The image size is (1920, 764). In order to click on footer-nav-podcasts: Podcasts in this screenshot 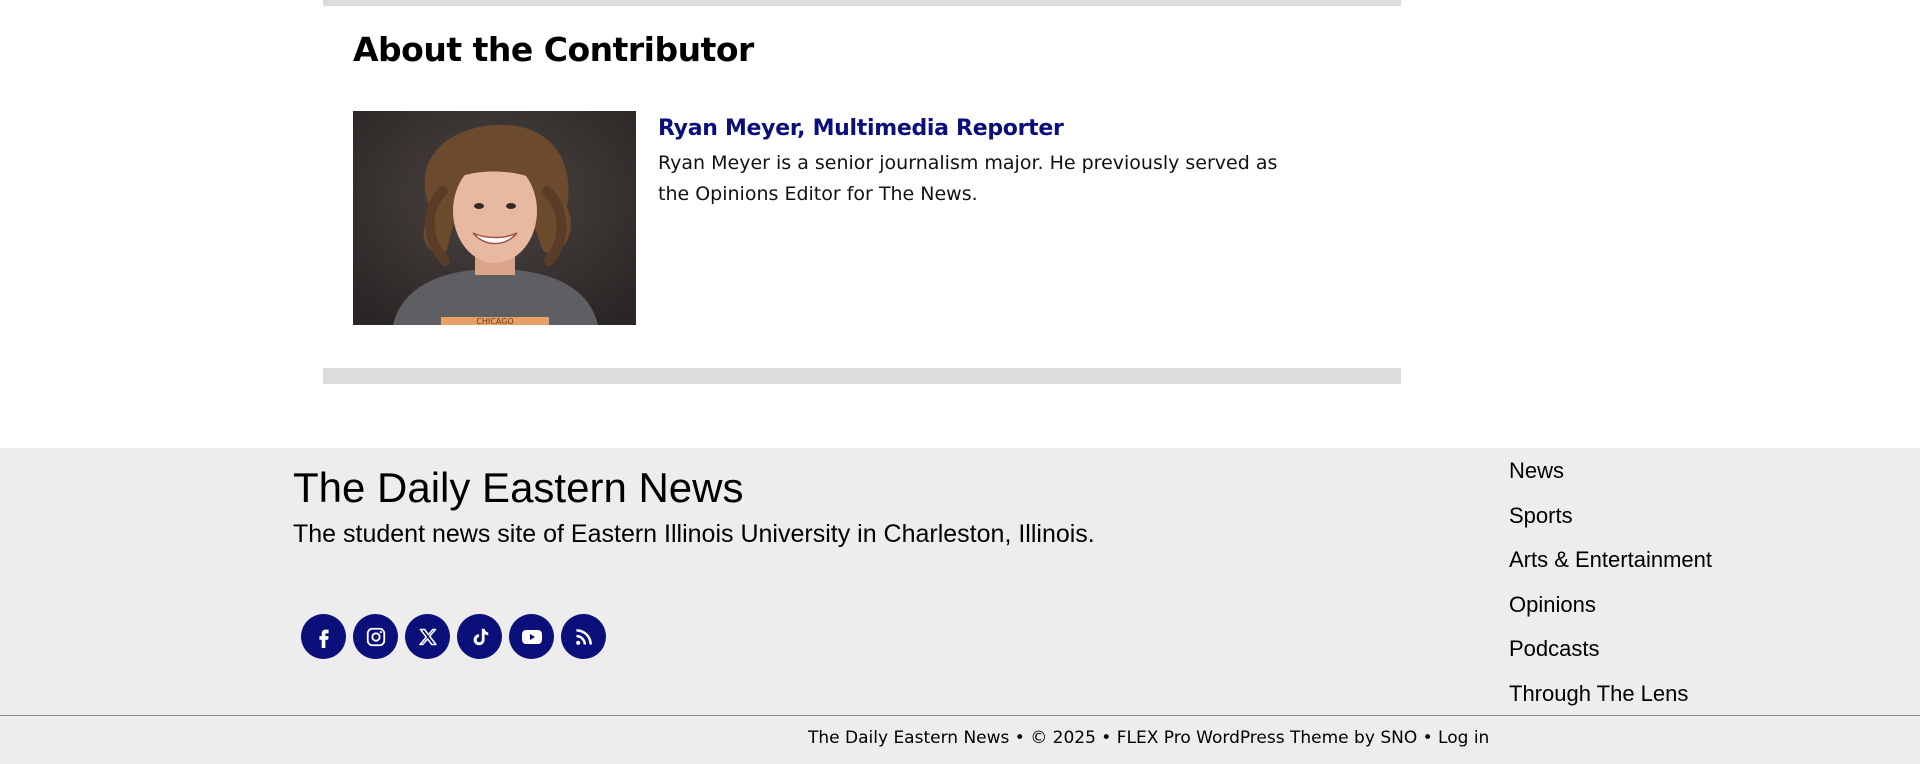, I will do `click(1554, 649)`.